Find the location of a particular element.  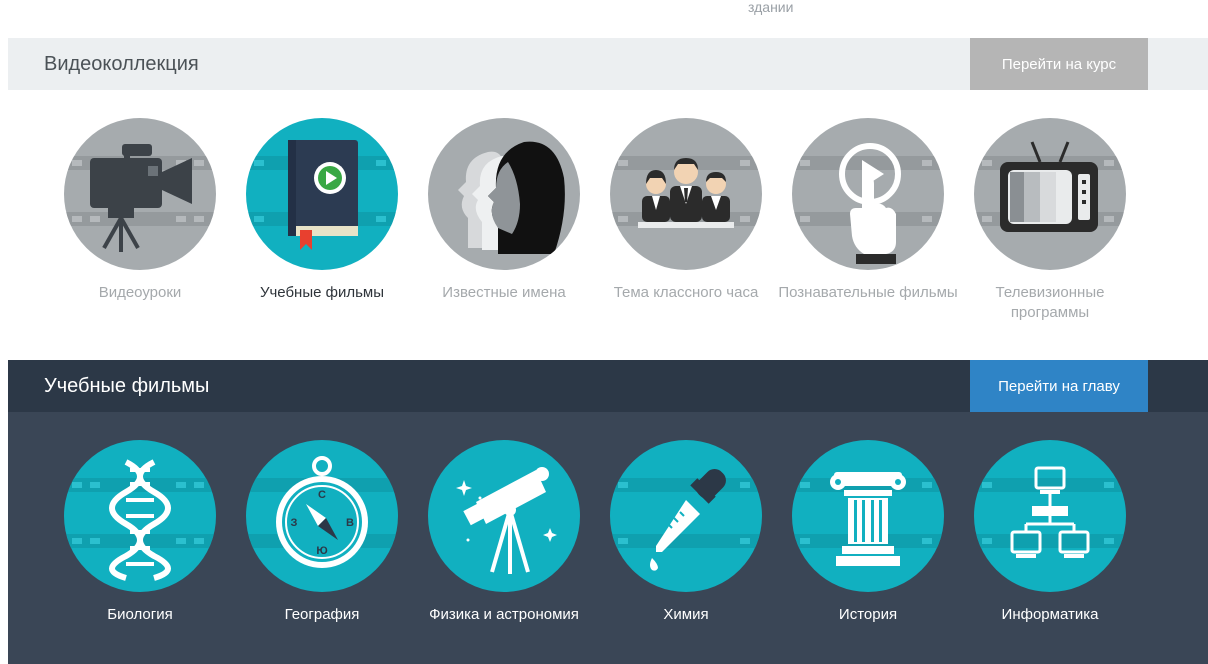

section-title: Учебные фильмы is located at coordinates (127, 385).